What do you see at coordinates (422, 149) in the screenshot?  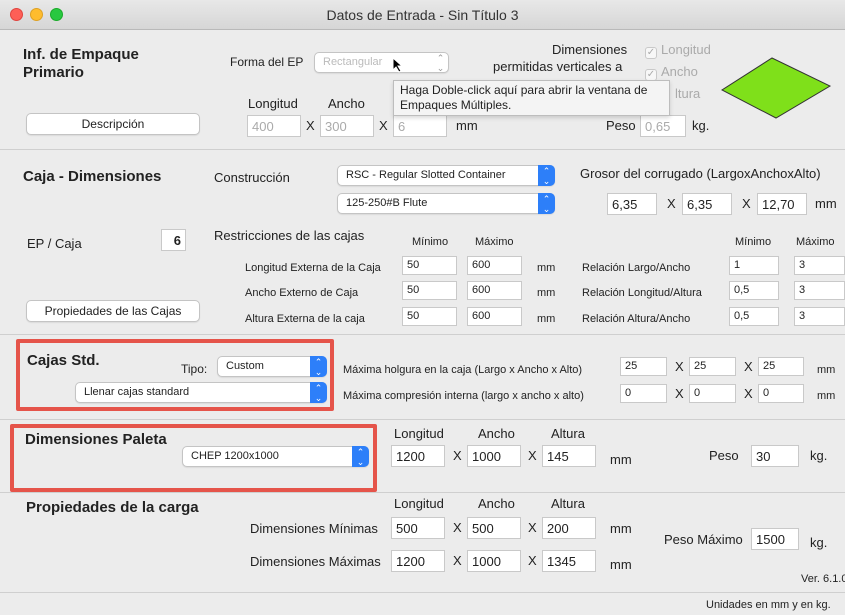 I see `divider` at bounding box center [422, 149].